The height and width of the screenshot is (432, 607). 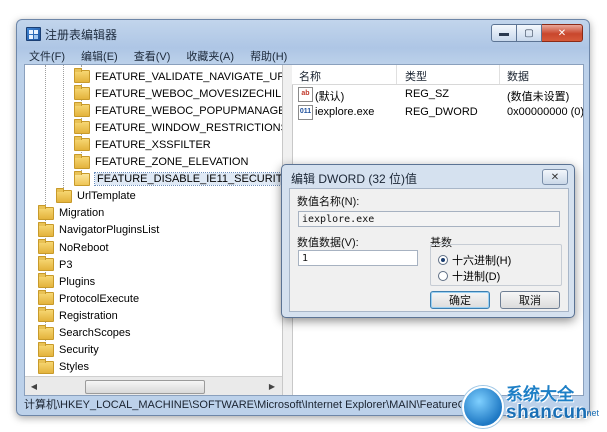 What do you see at coordinates (99, 55) in the screenshot?
I see `menu-edit: 编辑(E)` at bounding box center [99, 55].